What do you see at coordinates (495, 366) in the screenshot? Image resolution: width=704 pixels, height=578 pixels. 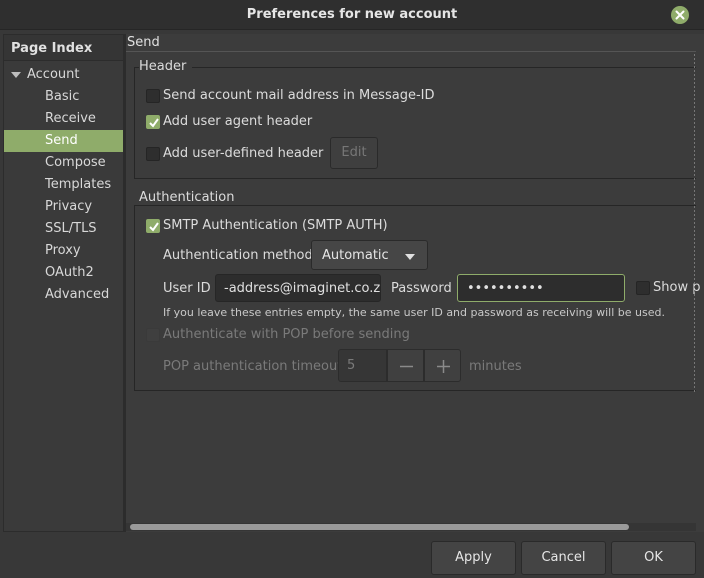 I see `minutes-label: minutes` at bounding box center [495, 366].